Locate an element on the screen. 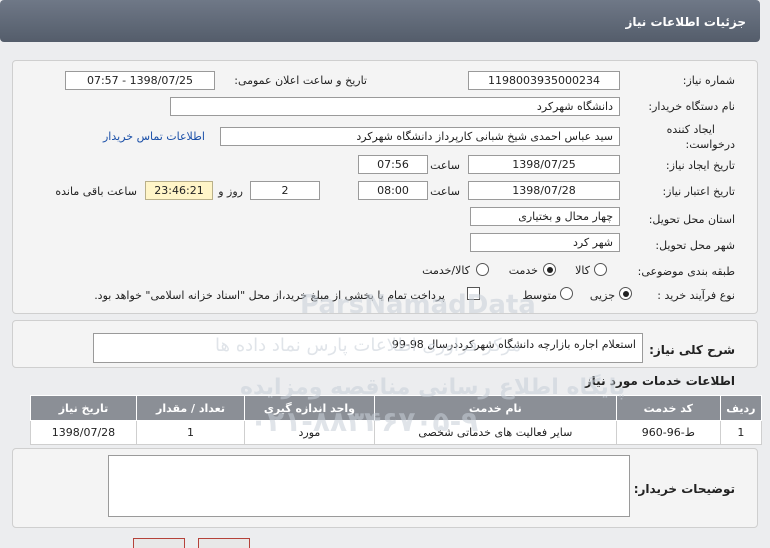 Image resolution: width=770 pixels, height=548 pixels. treasury-payment-checkbox is located at coordinates (473, 293).